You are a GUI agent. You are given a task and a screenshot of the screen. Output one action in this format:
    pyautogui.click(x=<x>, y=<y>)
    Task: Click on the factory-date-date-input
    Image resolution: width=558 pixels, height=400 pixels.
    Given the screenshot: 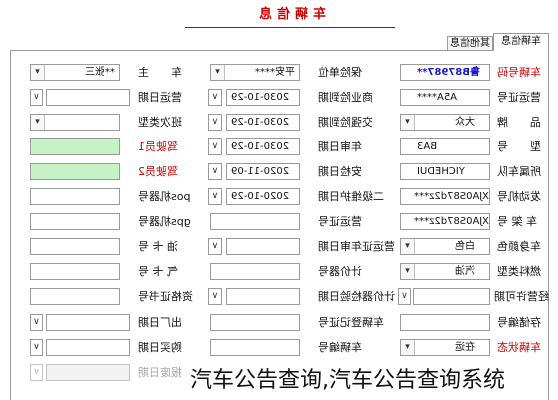 What is the action you would take?
    pyautogui.click(x=88, y=322)
    